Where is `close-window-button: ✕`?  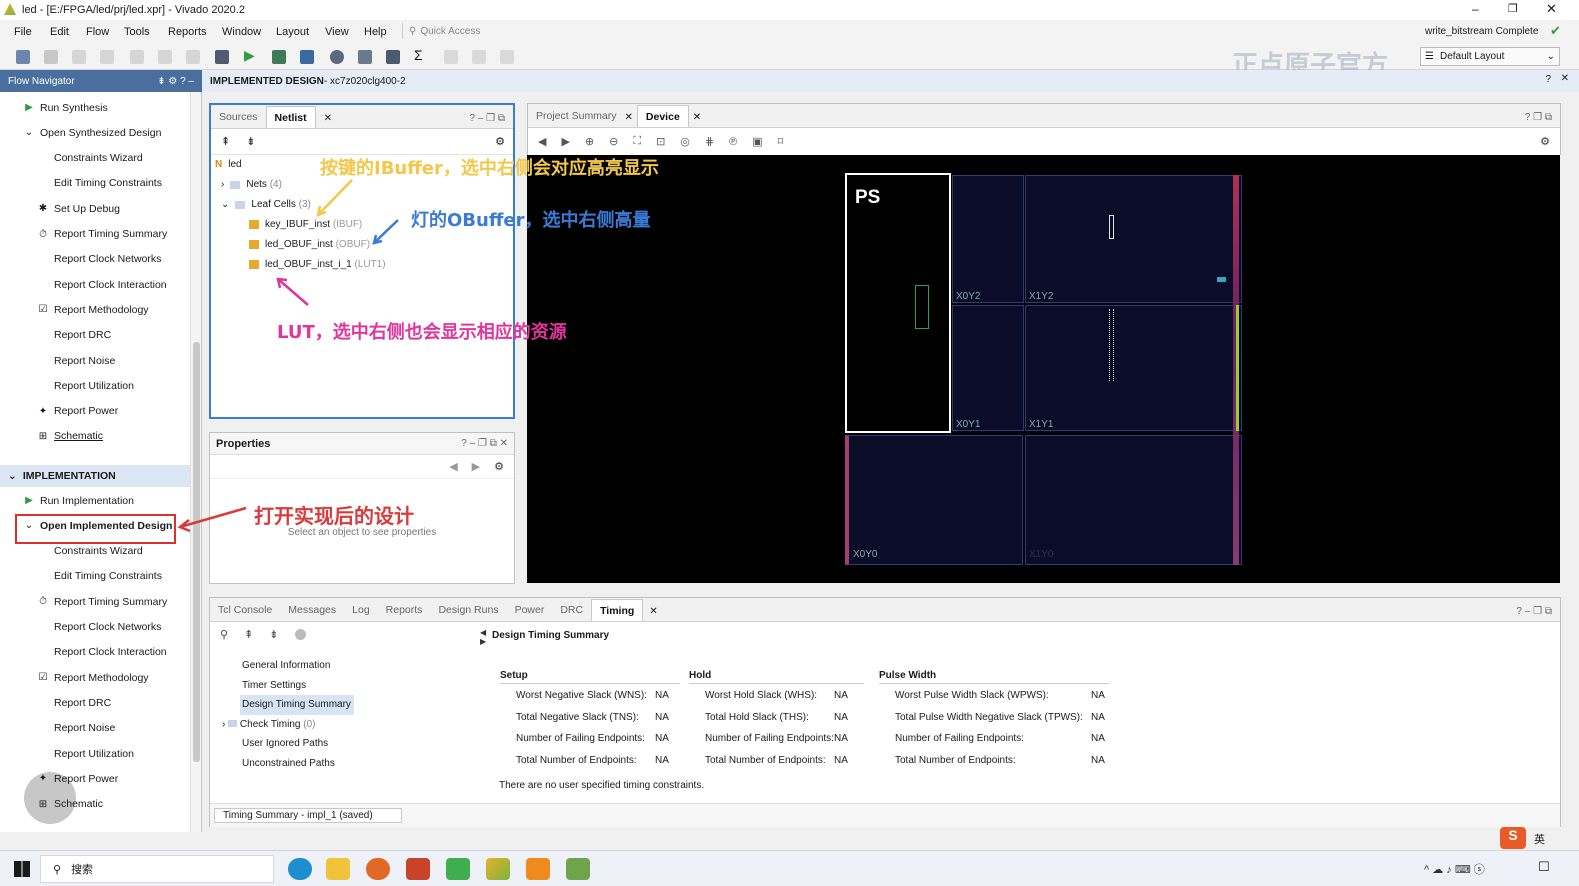
close-window-button: ✕ is located at coordinates (1551, 9).